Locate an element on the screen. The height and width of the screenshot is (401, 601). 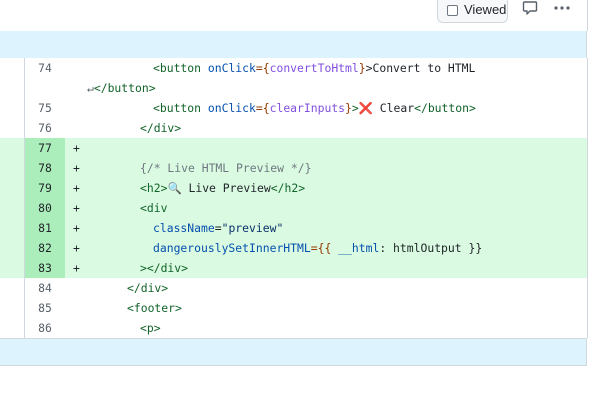
code-token: button is located at coordinates (180, 68).